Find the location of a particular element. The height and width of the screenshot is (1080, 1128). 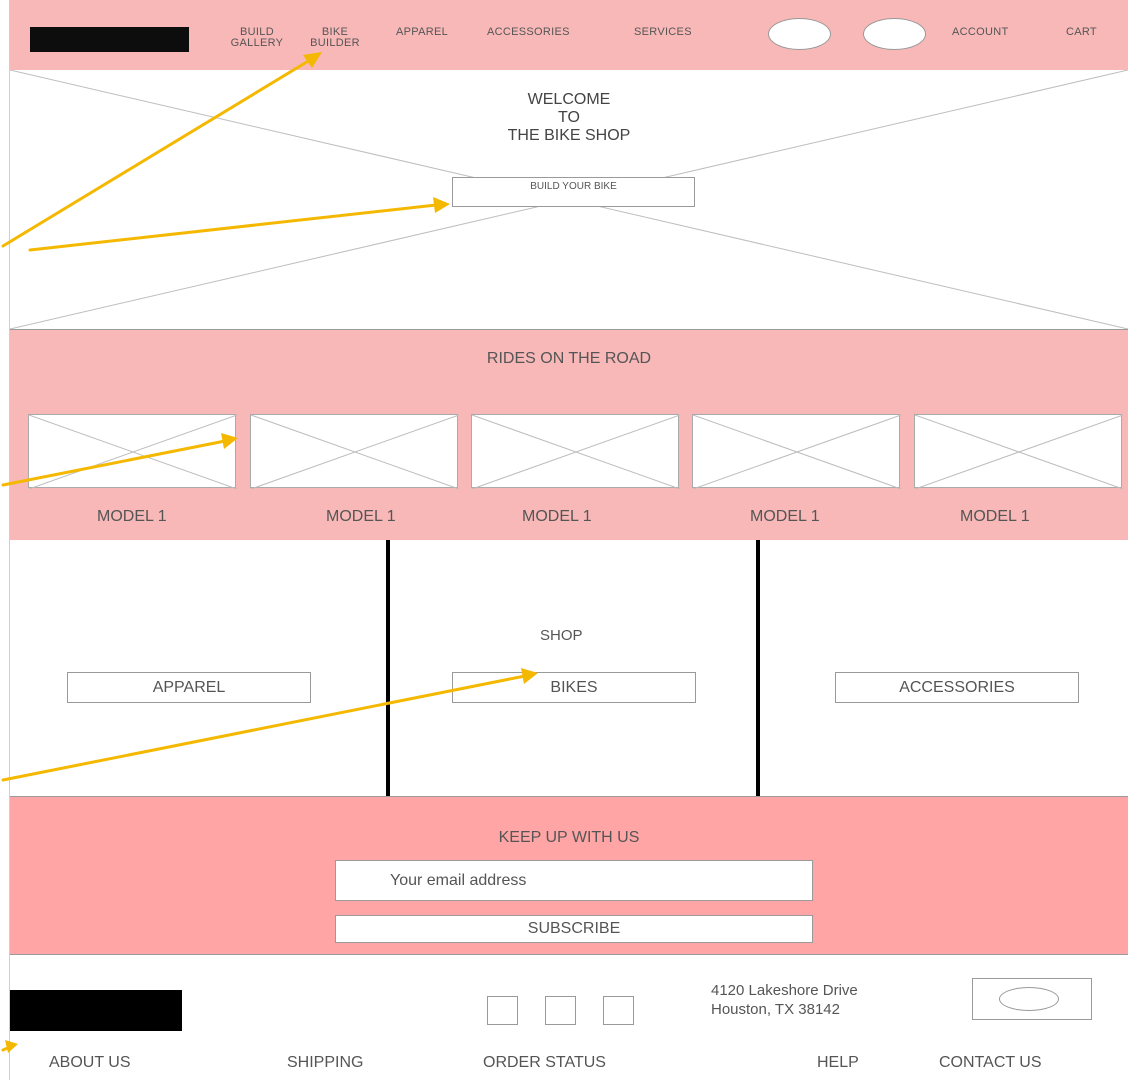

footer-link-help: HELP is located at coordinates (838, 1063).